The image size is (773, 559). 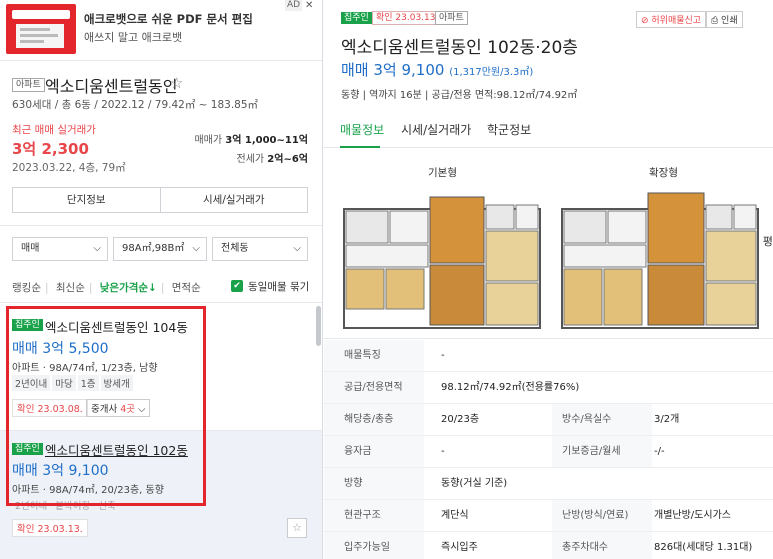 What do you see at coordinates (548, 545) in the screenshot?
I see `table-row: 입주가능일 즉시입주 총주차대수 826대(세대당 1.31대)` at bounding box center [548, 545].